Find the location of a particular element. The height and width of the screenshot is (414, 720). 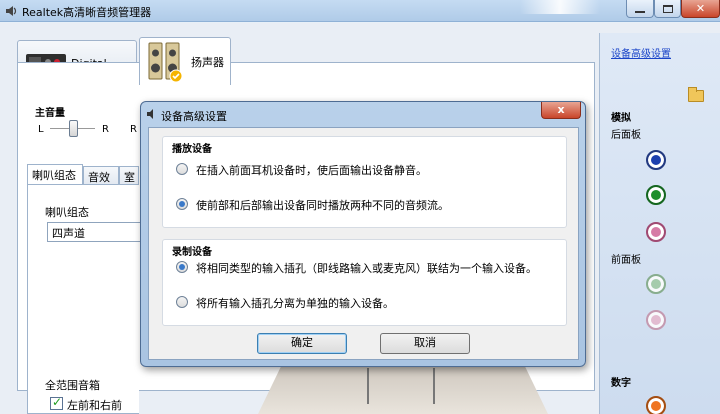

balance-slider-thumb is located at coordinates (73, 128).